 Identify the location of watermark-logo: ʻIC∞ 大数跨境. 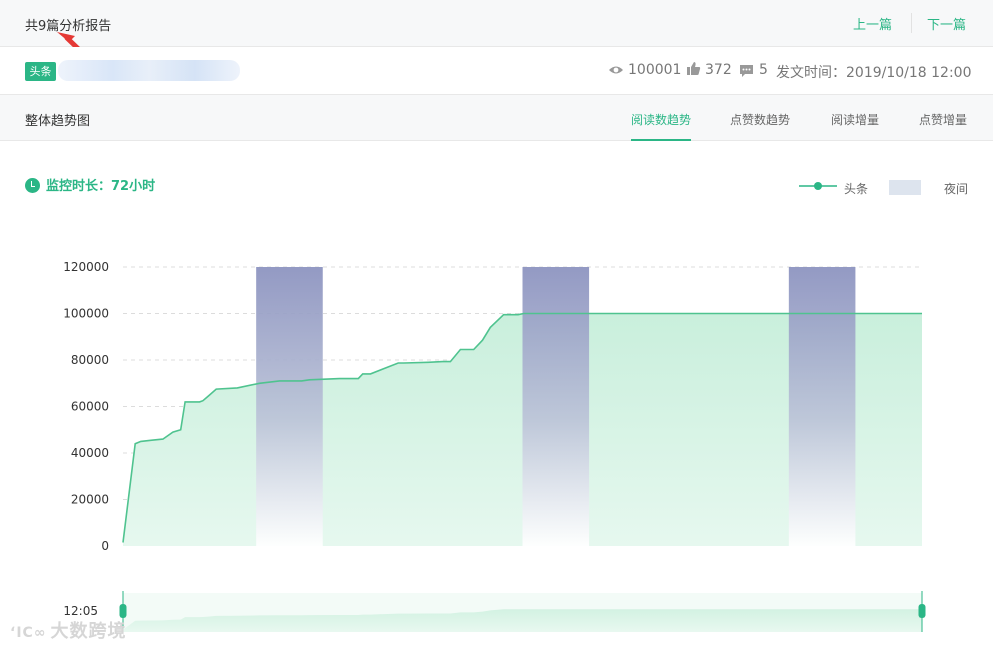
(68, 631).